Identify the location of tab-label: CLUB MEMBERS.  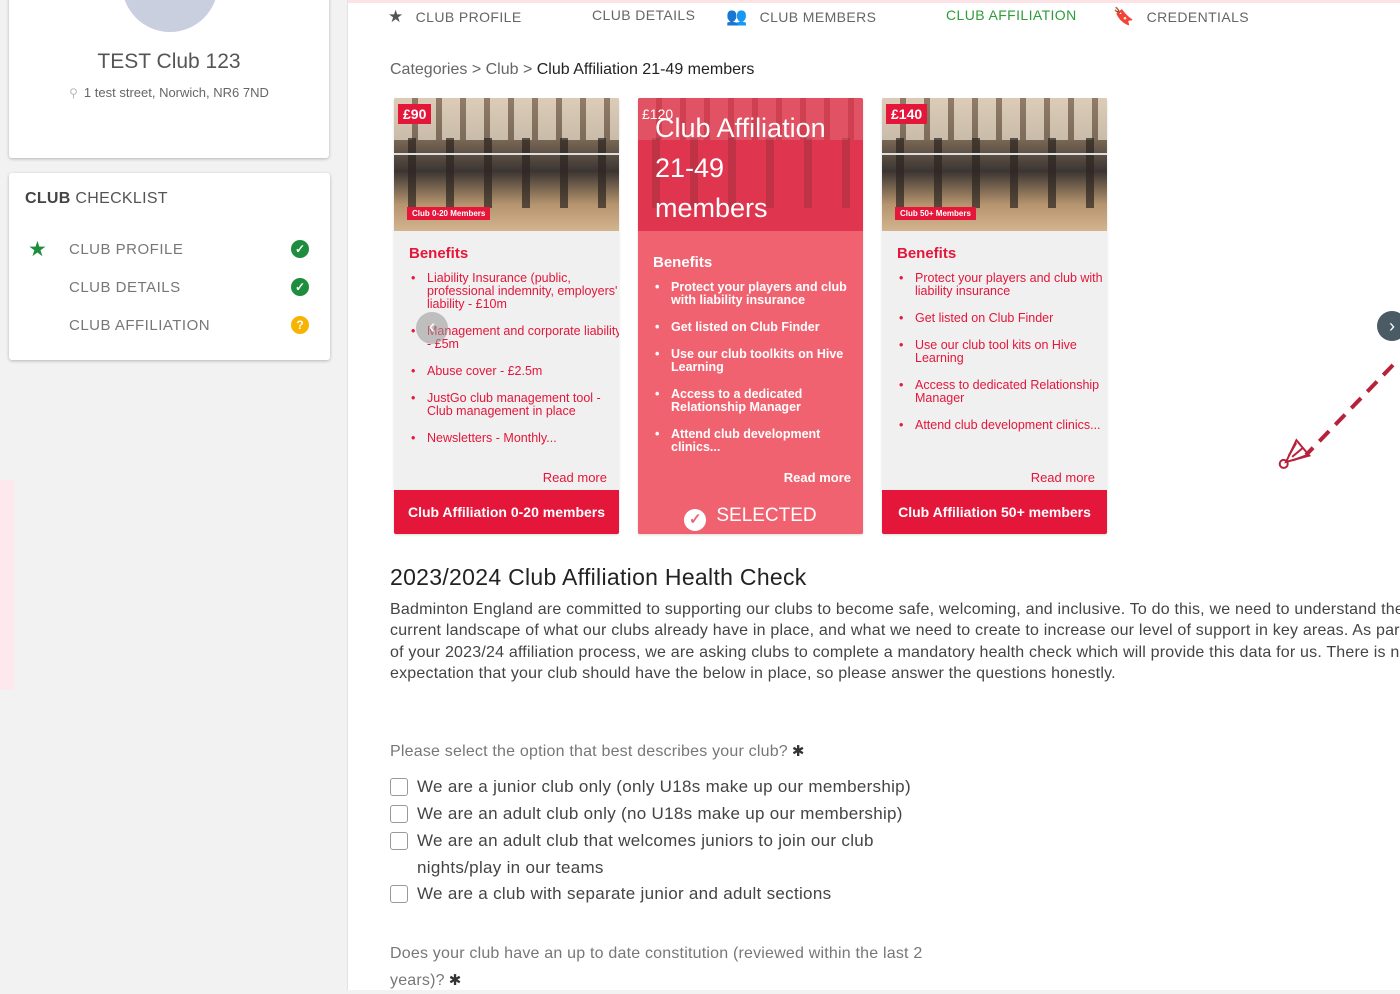
(818, 17).